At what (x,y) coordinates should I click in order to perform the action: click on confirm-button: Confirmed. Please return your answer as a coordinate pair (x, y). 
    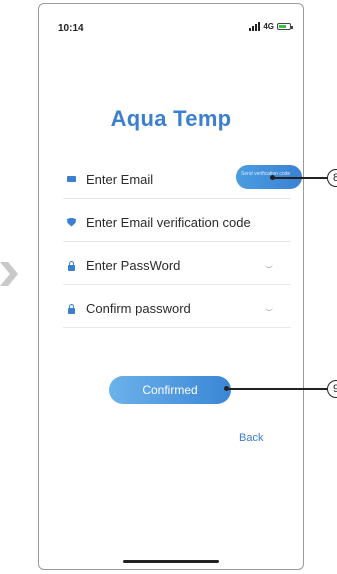
    Looking at the image, I should click on (170, 390).